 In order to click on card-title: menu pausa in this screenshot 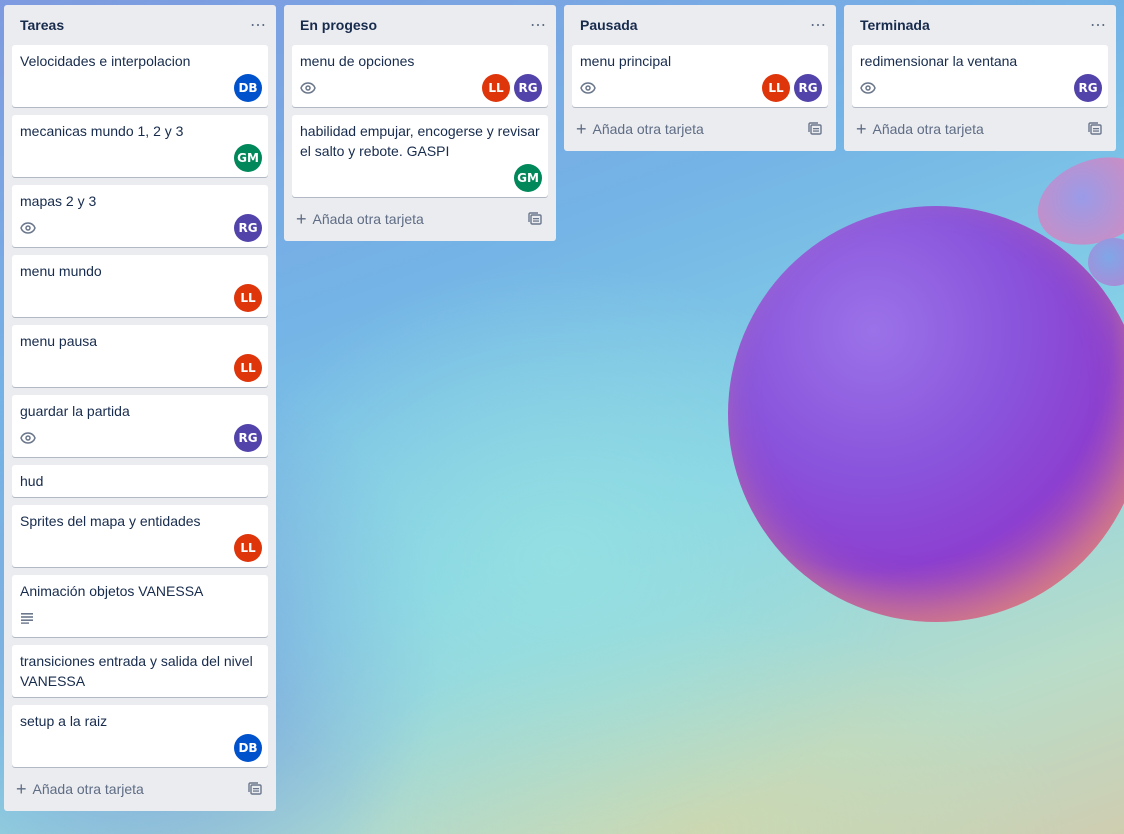, I will do `click(59, 341)`.